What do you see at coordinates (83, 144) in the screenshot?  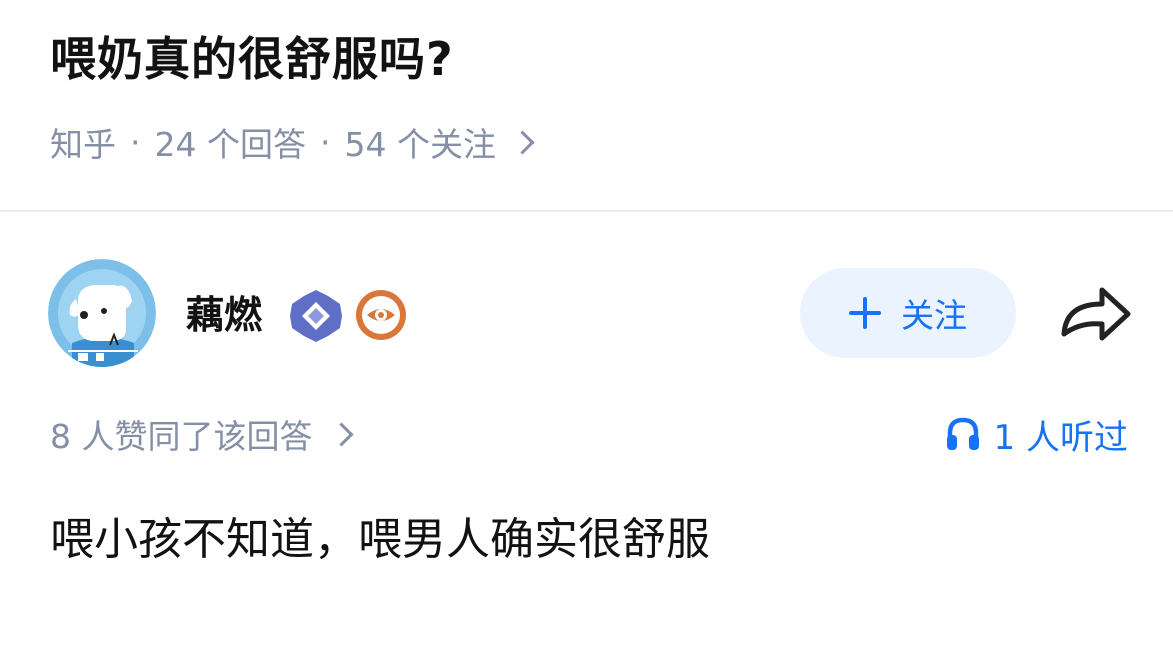 I see `source-label: 知乎` at bounding box center [83, 144].